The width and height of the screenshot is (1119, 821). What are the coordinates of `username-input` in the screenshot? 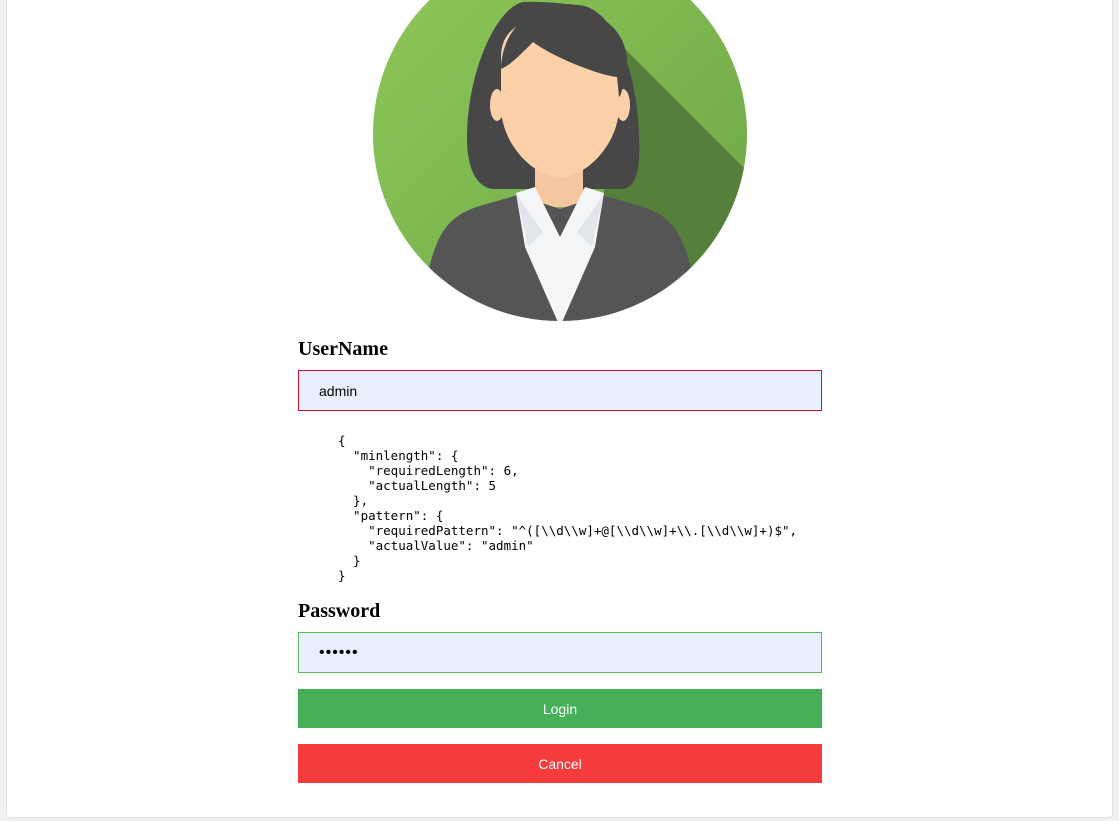 It's located at (560, 390).